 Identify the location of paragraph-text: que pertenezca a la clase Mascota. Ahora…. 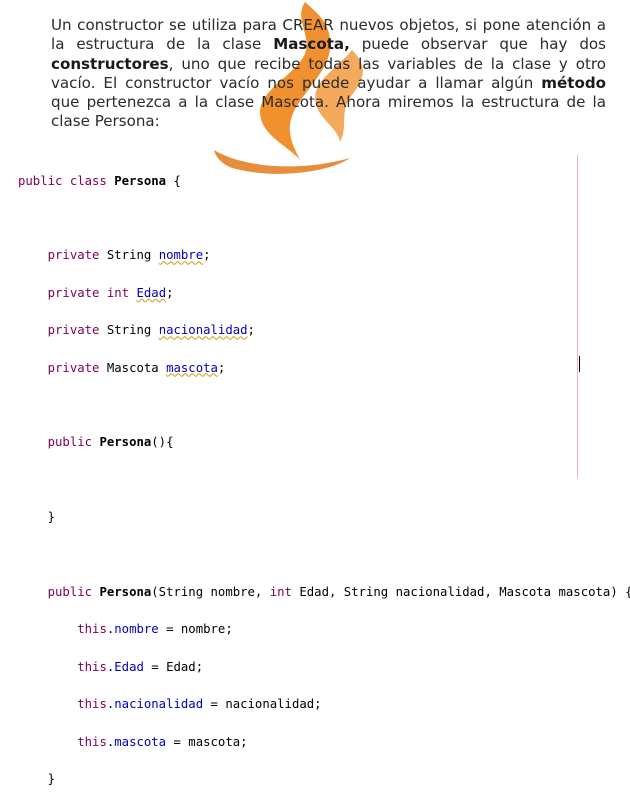
(328, 112).